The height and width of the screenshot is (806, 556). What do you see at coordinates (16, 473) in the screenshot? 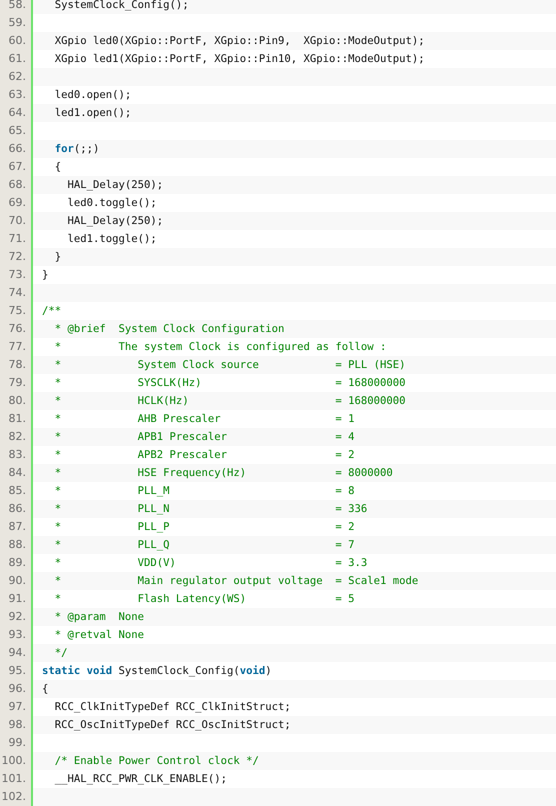
I see `line-number: 84.` at bounding box center [16, 473].